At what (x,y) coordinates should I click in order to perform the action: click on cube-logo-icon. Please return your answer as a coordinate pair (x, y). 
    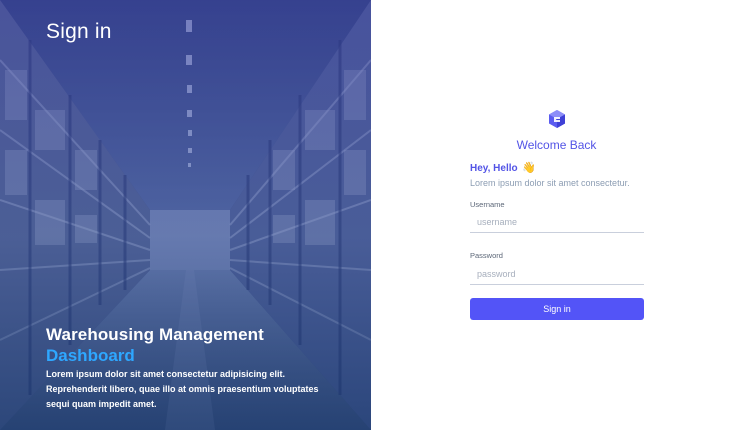
    Looking at the image, I should click on (557, 119).